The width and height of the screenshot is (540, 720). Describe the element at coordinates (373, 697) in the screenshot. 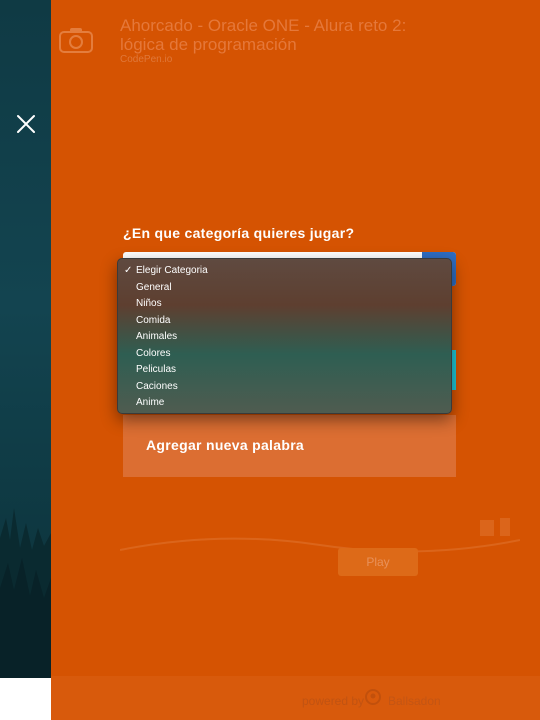

I see `brand-logo-icon` at that location.